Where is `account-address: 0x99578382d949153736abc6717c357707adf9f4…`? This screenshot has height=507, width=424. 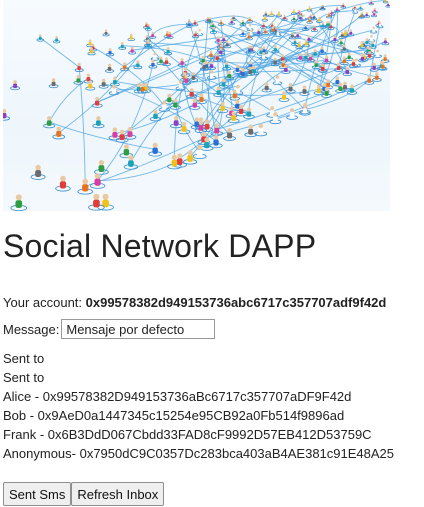
account-address: 0x99578382d949153736abc6717c357707adf9f4… is located at coordinates (236, 302).